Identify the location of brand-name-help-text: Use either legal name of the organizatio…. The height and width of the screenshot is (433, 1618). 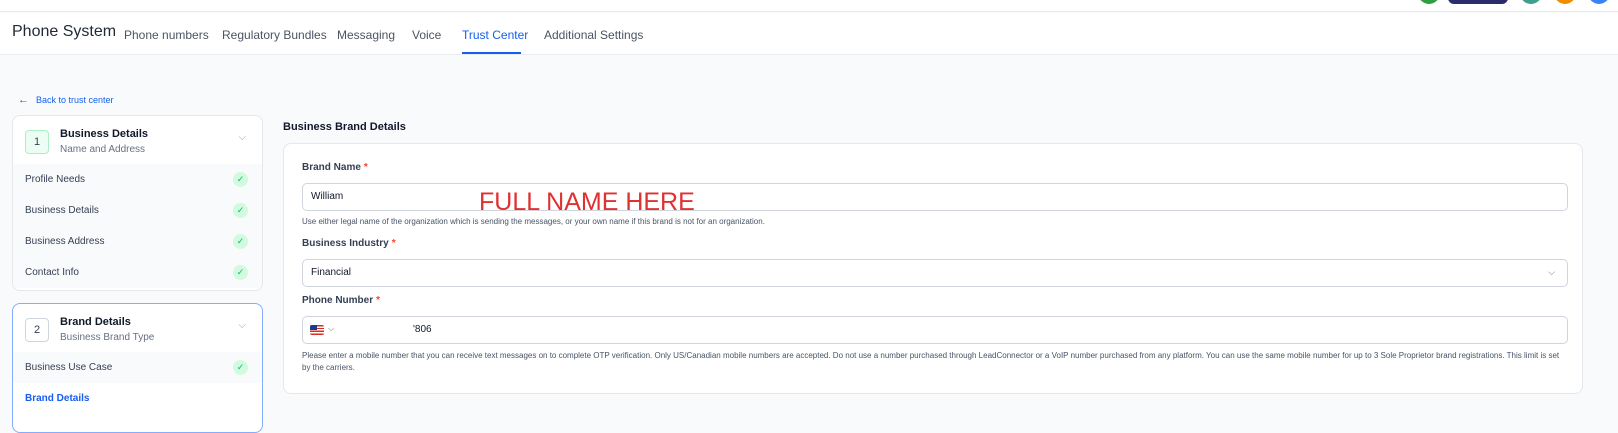
(533, 221).